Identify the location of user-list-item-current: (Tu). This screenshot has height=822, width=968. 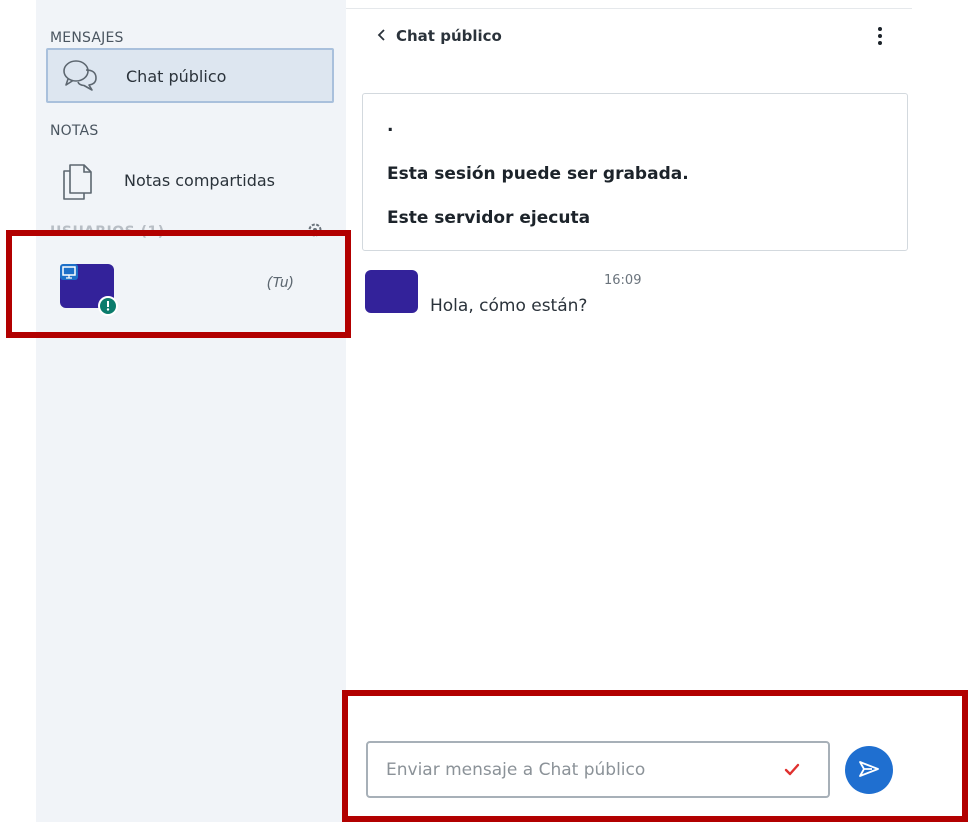
(190, 290).